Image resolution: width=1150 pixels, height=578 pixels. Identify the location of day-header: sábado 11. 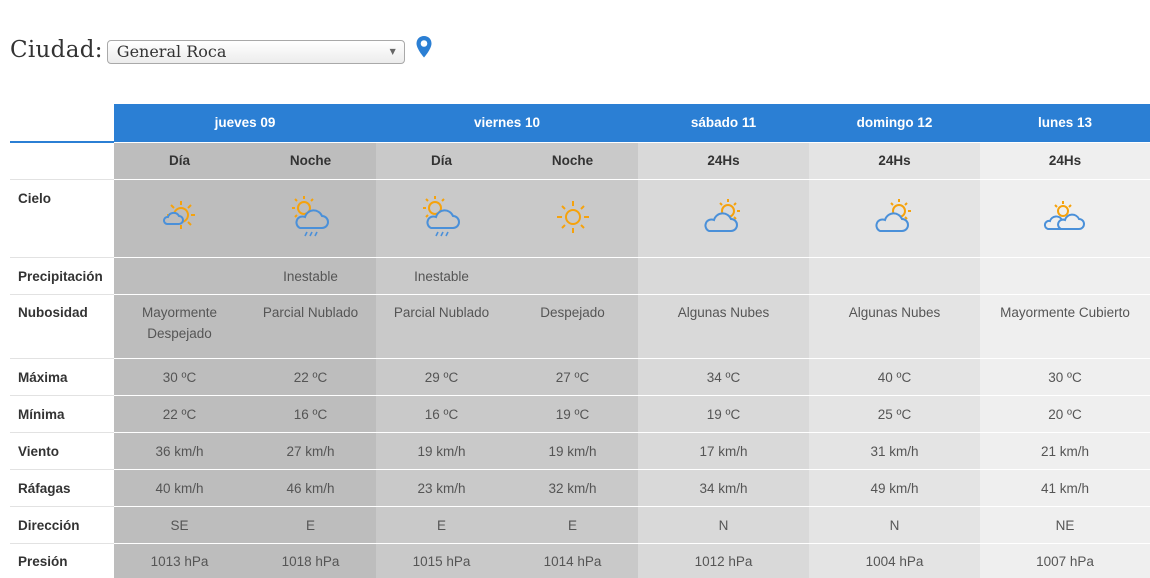
(723, 123).